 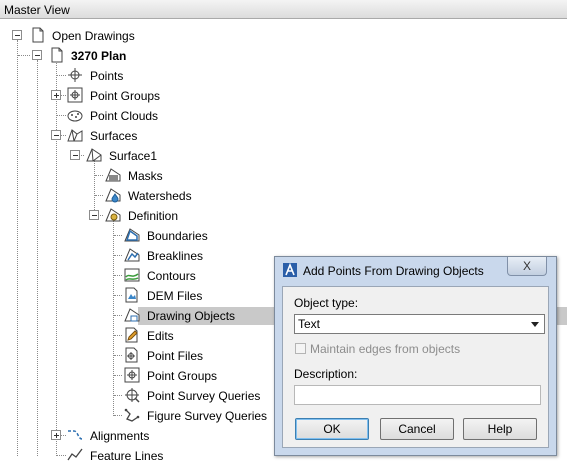 What do you see at coordinates (113, 215) in the screenshot?
I see `definition-icon` at bounding box center [113, 215].